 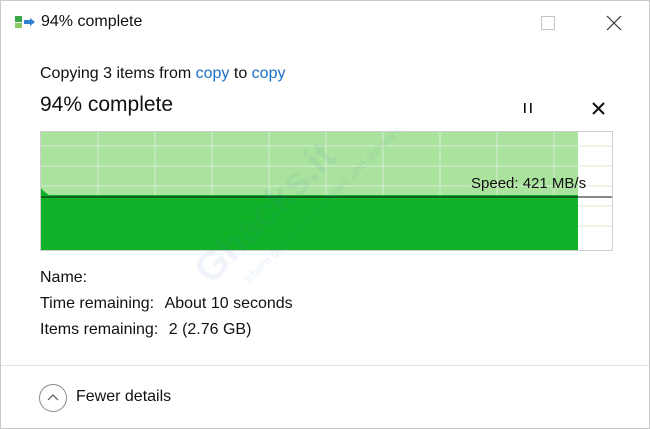 I want to click on time-remaining-label: Time remaining:, so click(x=97, y=303).